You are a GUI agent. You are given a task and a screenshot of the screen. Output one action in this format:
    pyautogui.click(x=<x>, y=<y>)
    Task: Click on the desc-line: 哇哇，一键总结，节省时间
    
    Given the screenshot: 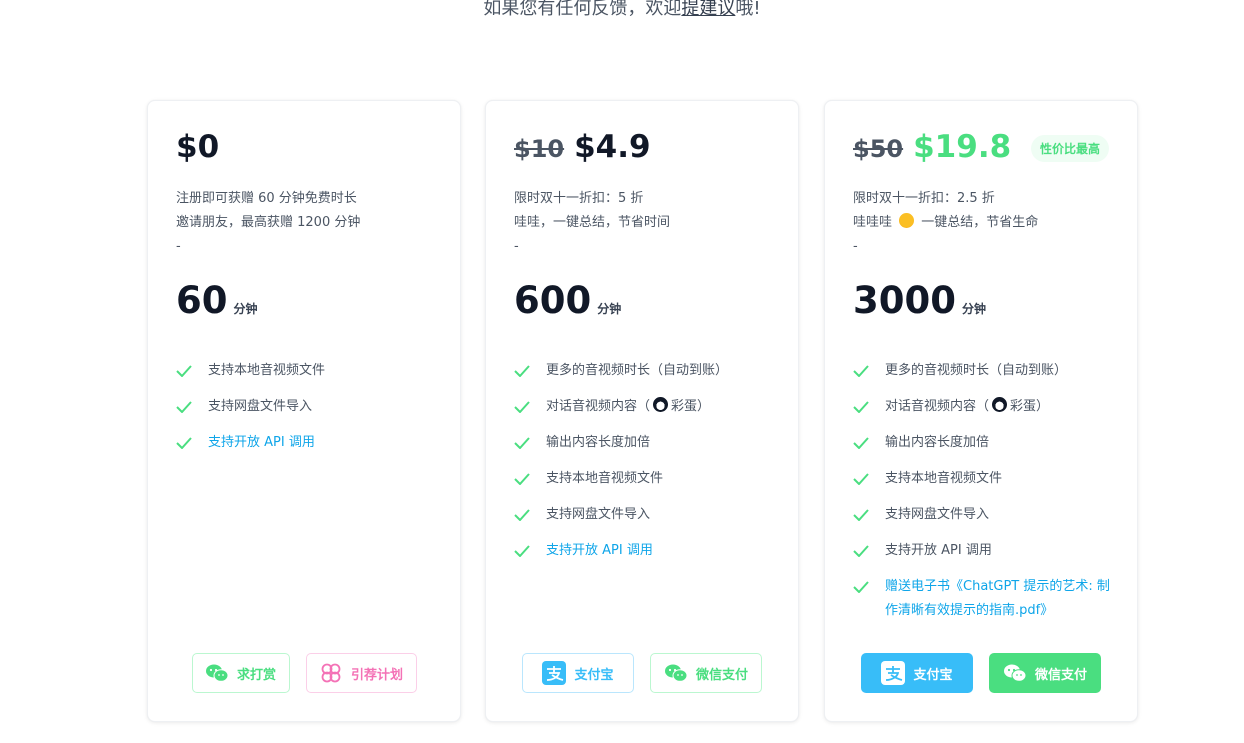 What is the action you would take?
    pyautogui.click(x=592, y=222)
    